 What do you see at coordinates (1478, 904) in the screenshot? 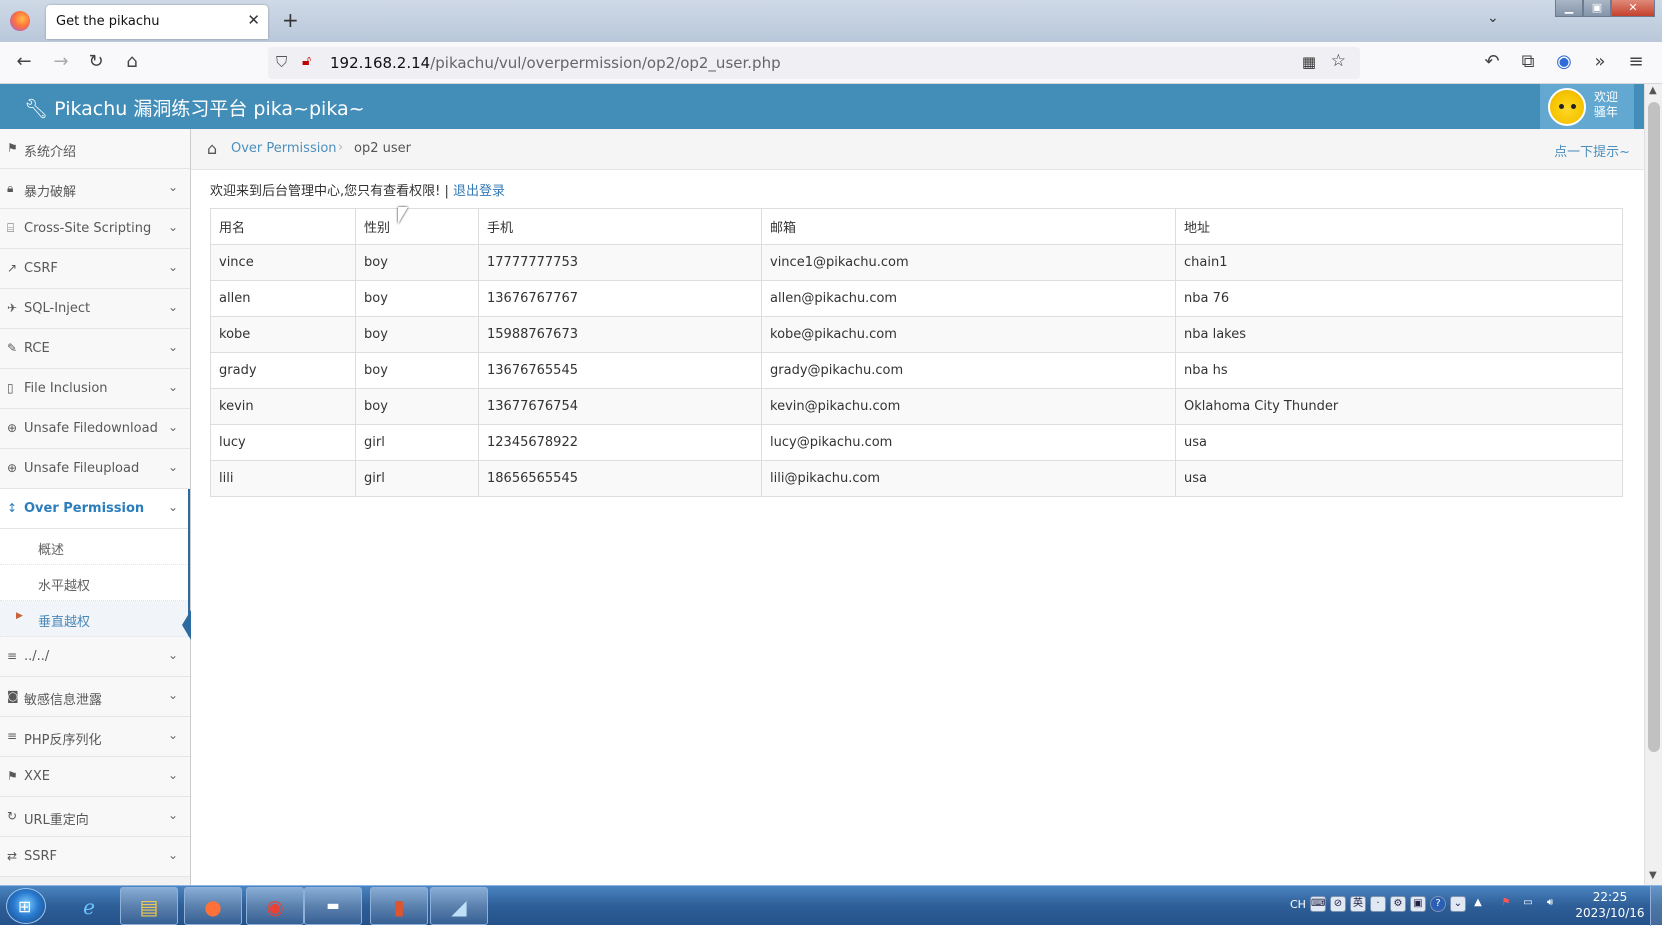
I see `show-hidden-icons-icon: ▲` at bounding box center [1478, 904].